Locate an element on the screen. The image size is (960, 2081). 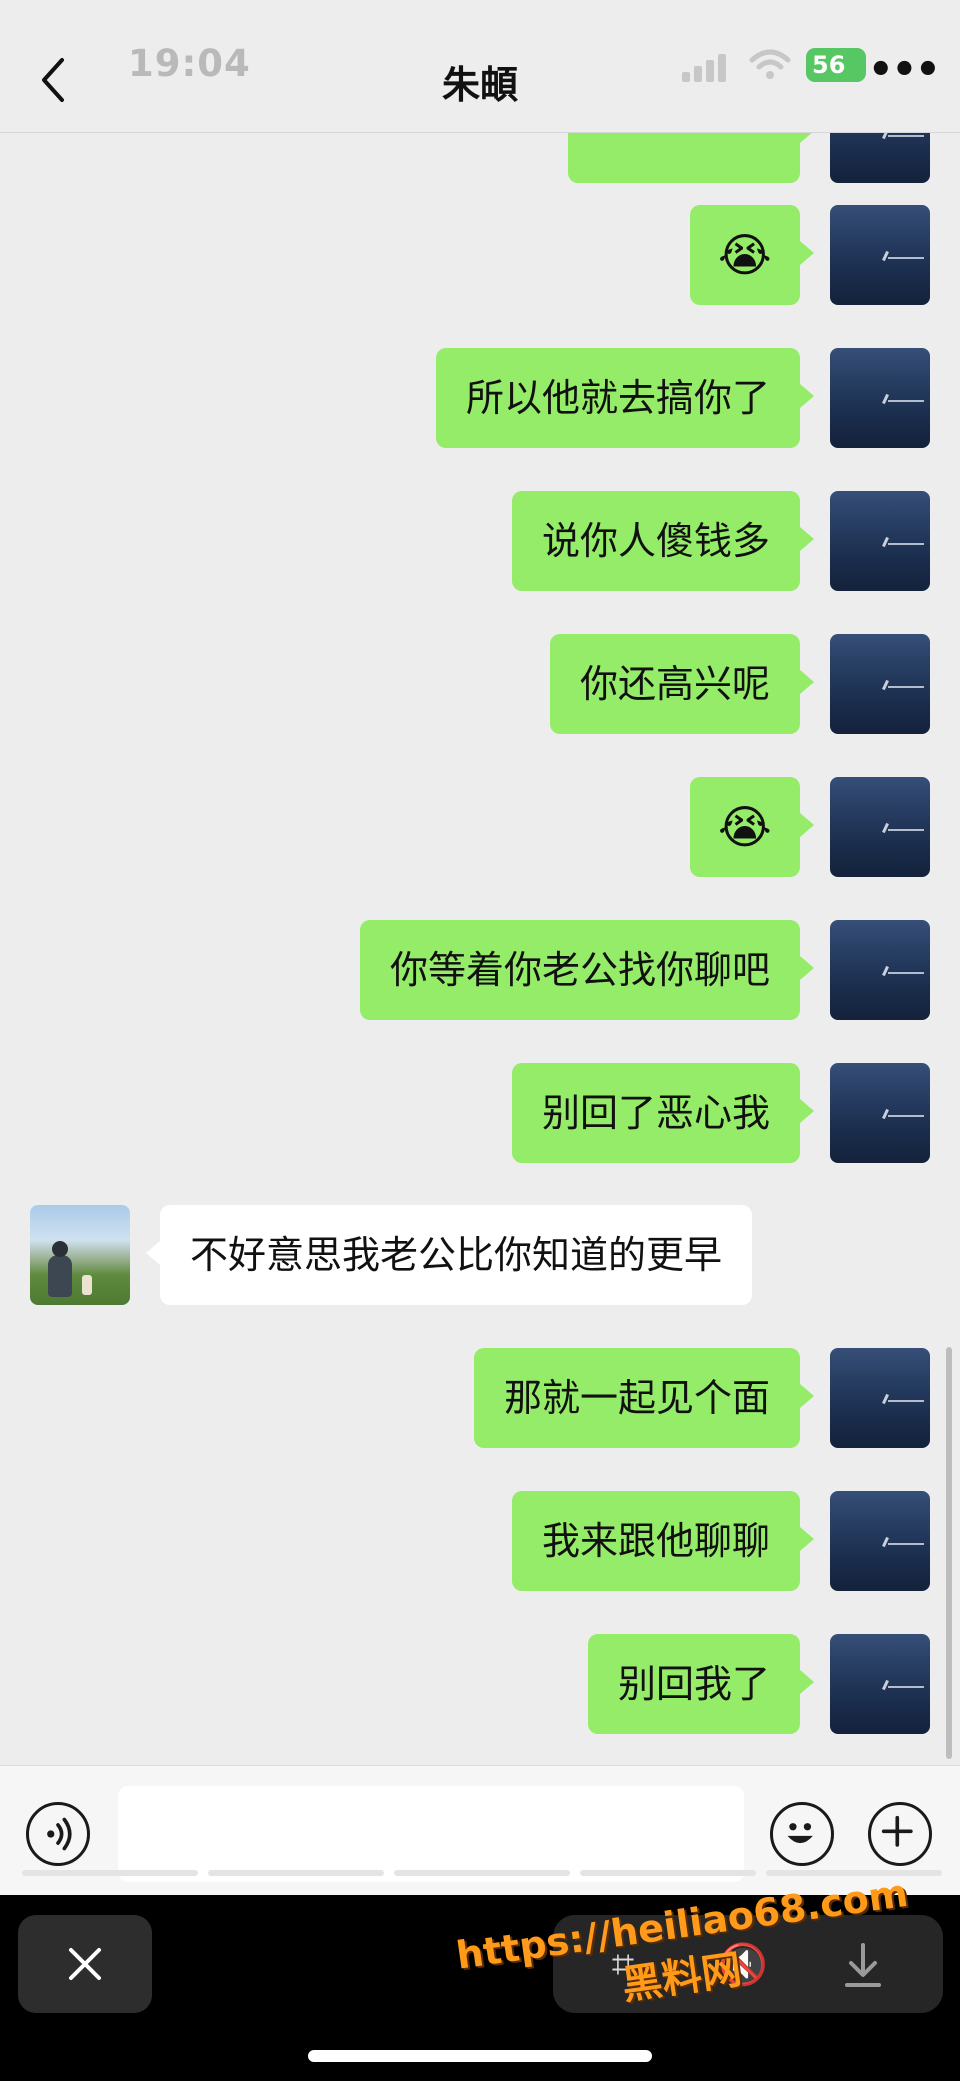
outgoing-bubble: 你等着你老公找你聊吧 is located at coordinates (587, 970).